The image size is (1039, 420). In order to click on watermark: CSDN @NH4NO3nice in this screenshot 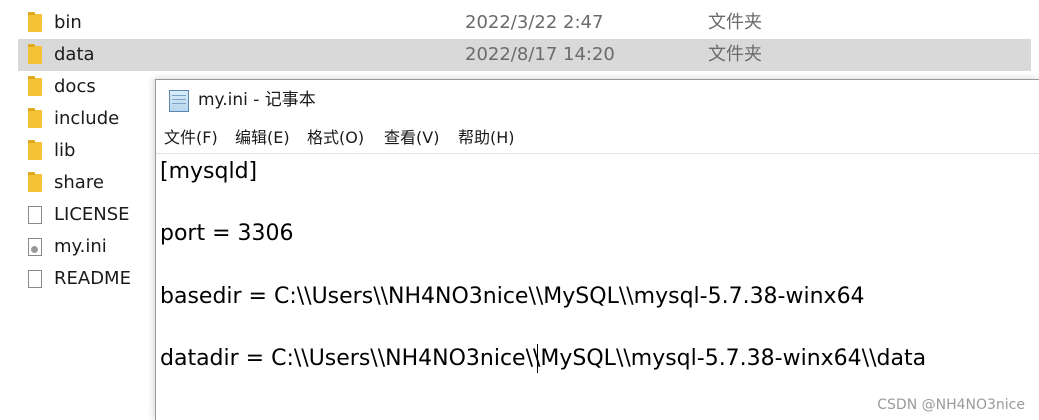, I will do `click(951, 405)`.